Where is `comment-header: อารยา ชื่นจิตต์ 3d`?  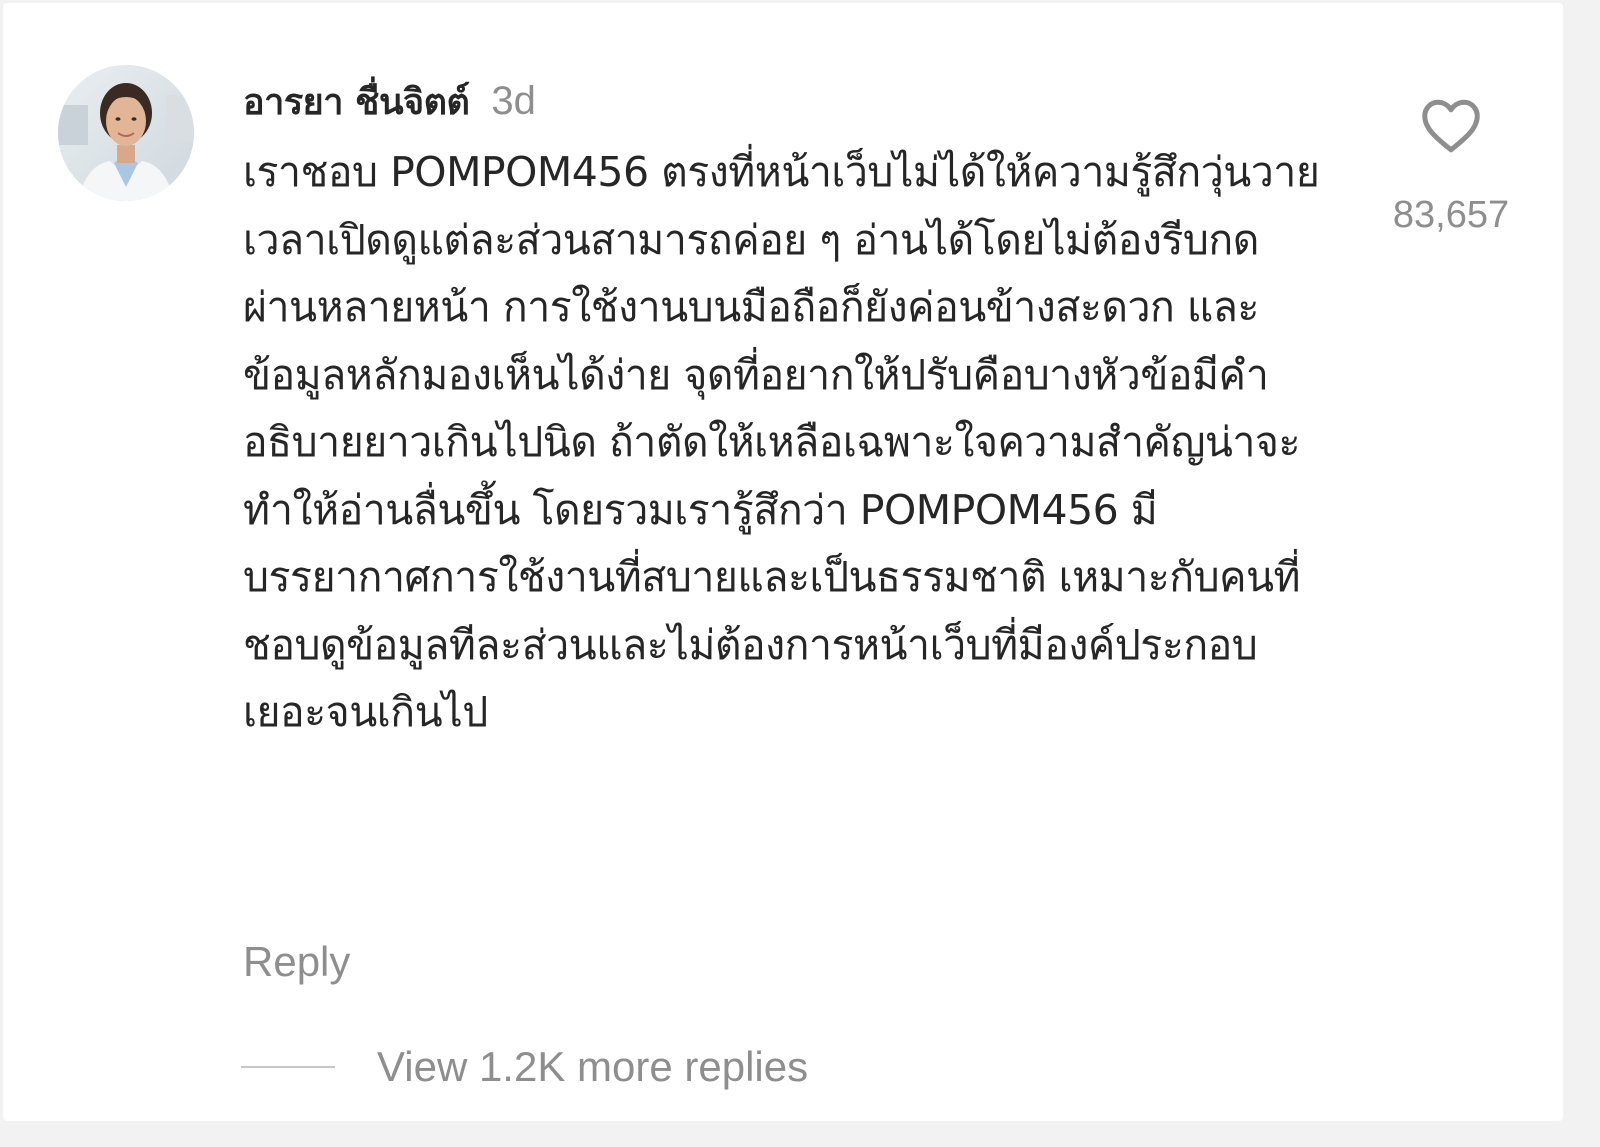 comment-header: อารยา ชื่นจิตต์ 3d is located at coordinates (788, 101).